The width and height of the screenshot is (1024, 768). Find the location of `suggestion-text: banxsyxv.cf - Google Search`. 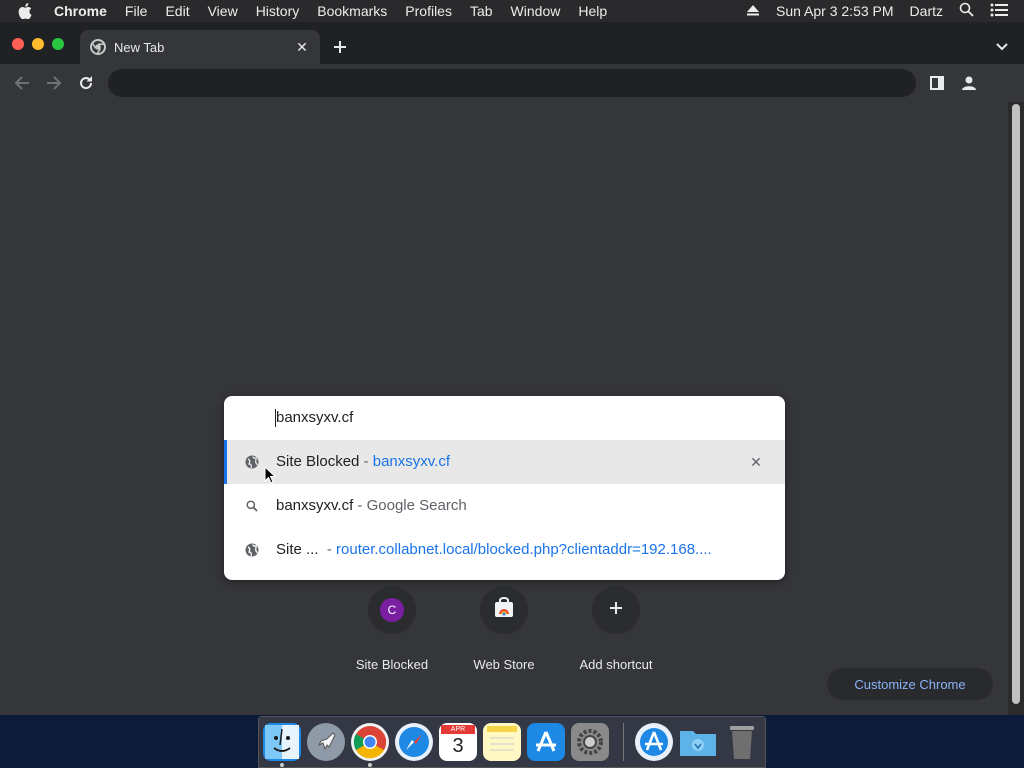

suggestion-text: banxsyxv.cf - Google Search is located at coordinates (371, 505).